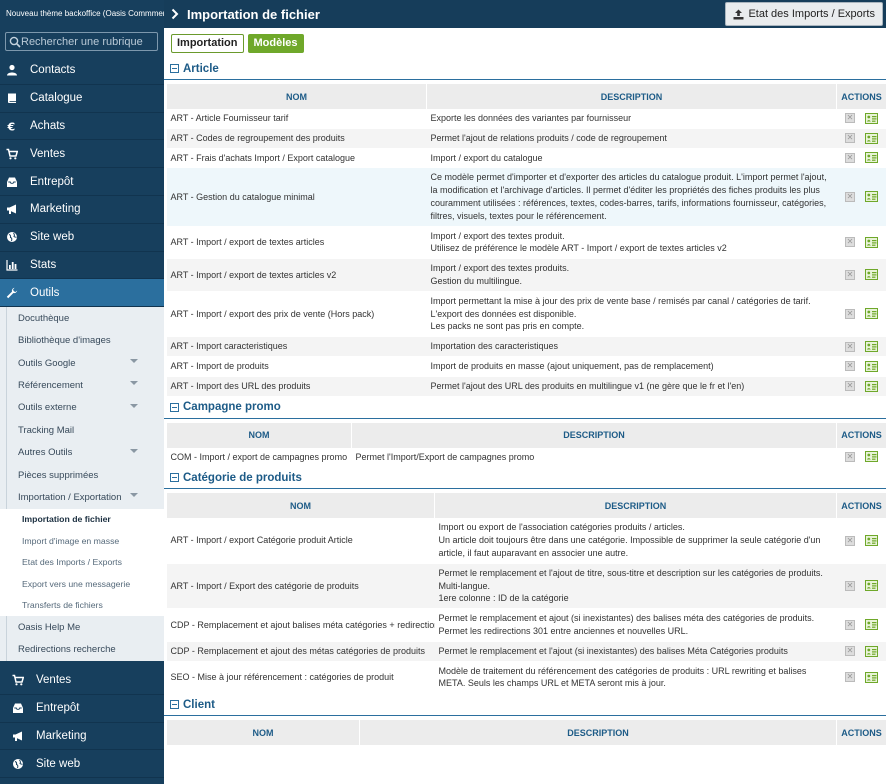 The width and height of the screenshot is (886, 784). Describe the element at coordinates (85, 363) in the screenshot. I see `submenu-item: Outils Google` at that location.